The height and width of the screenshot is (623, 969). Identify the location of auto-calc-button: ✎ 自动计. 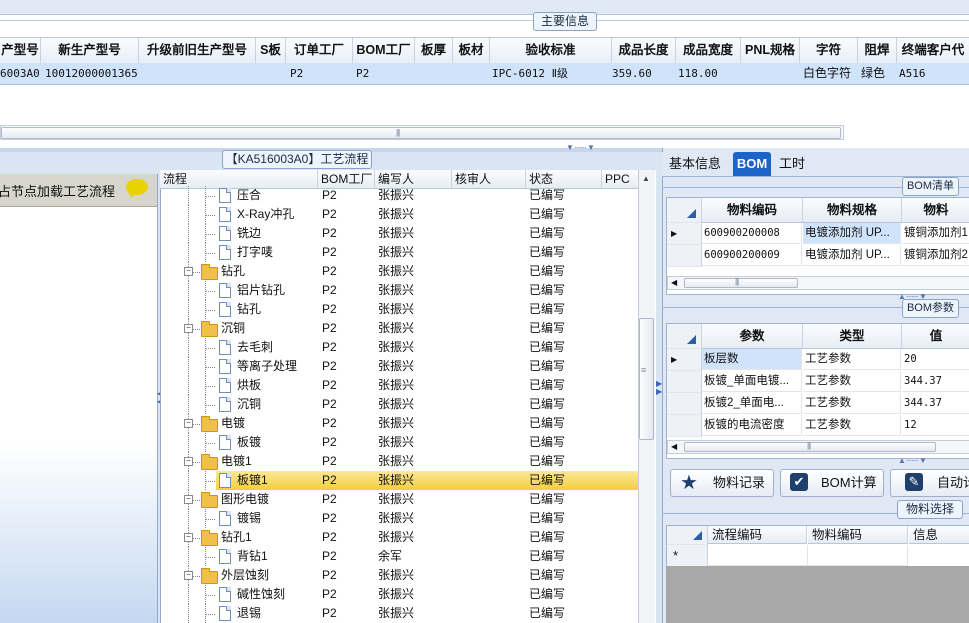
(929, 483).